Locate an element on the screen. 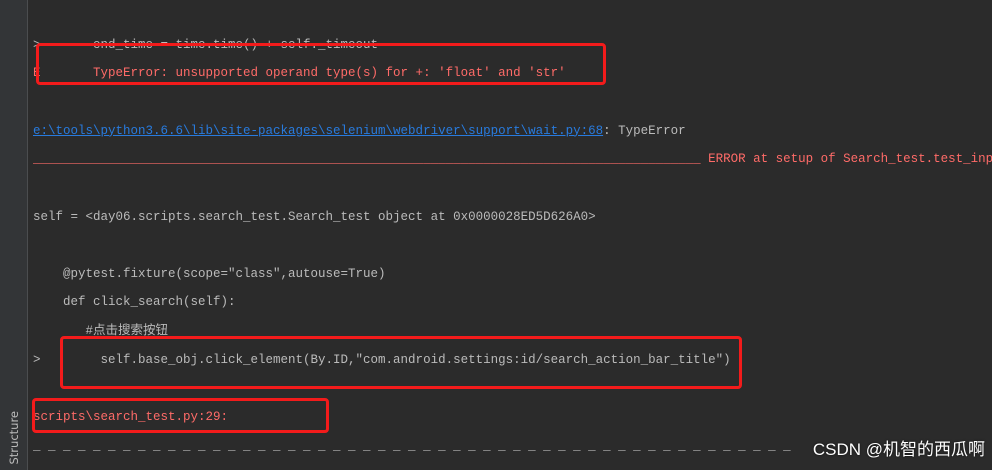 The image size is (992, 470). annotation-box-click-element is located at coordinates (401, 362).